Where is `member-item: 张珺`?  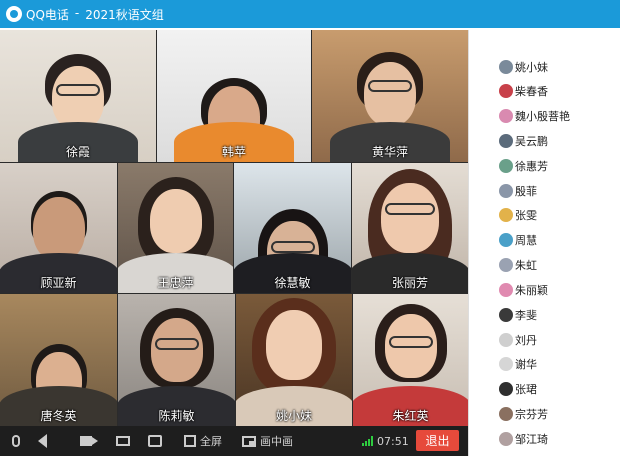
member-item: 张珺 is located at coordinates (518, 389).